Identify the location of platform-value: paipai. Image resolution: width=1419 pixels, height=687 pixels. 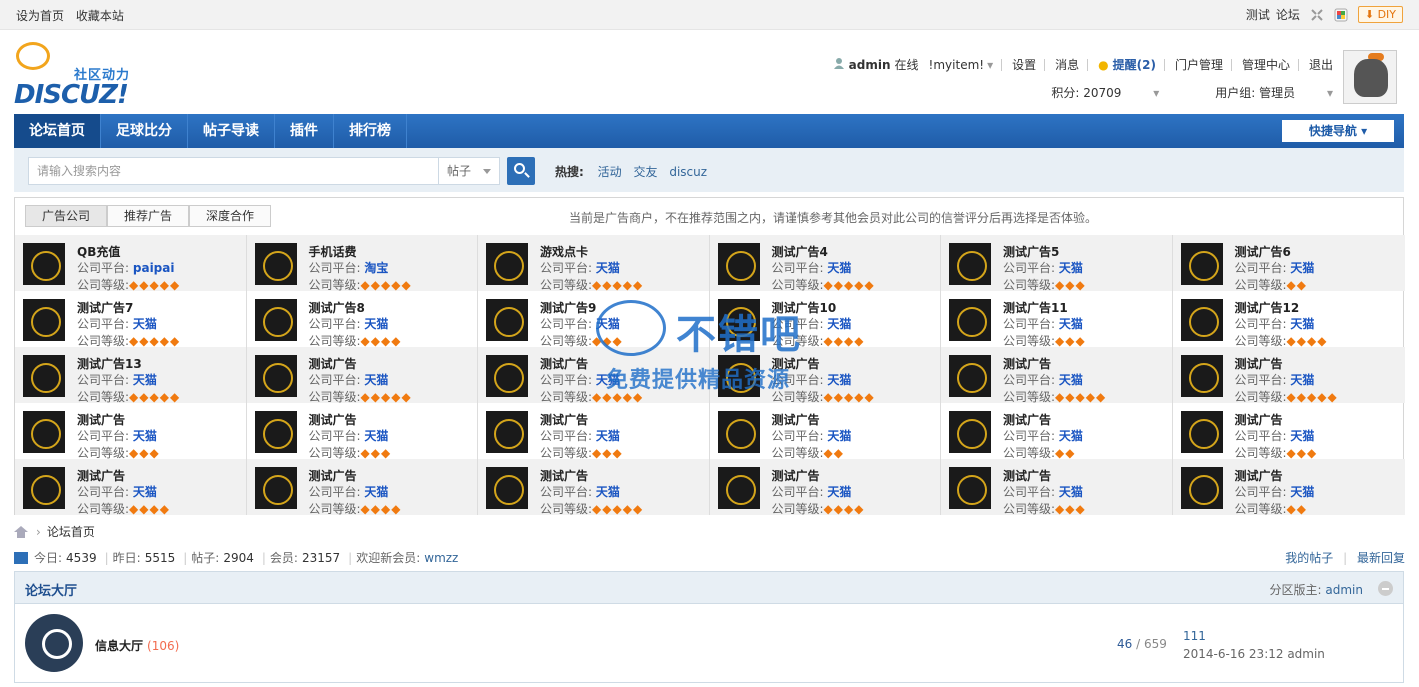
(154, 268).